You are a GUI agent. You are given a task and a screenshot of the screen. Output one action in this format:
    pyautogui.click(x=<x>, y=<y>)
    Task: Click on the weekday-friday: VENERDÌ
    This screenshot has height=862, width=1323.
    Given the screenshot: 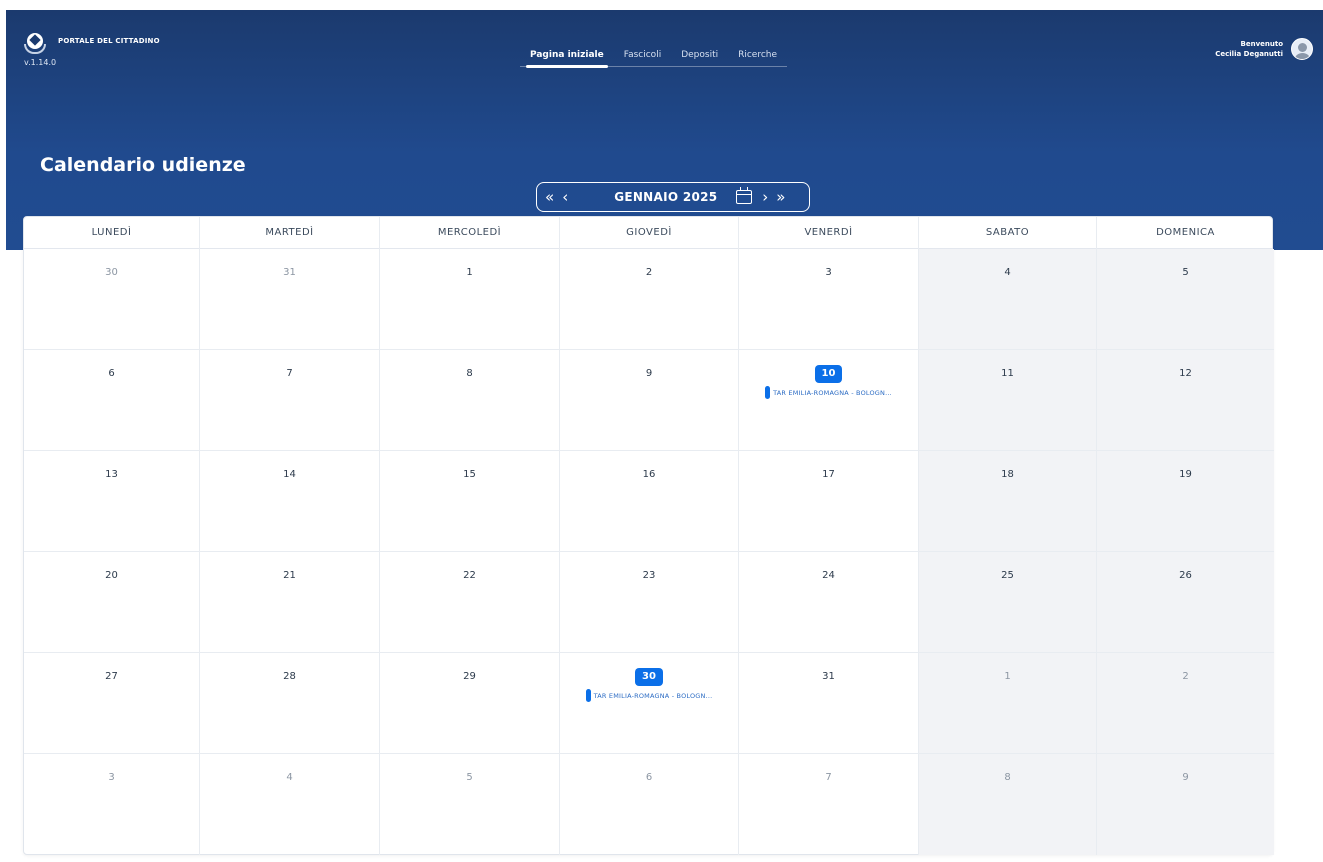 What is the action you would take?
    pyautogui.click(x=829, y=233)
    